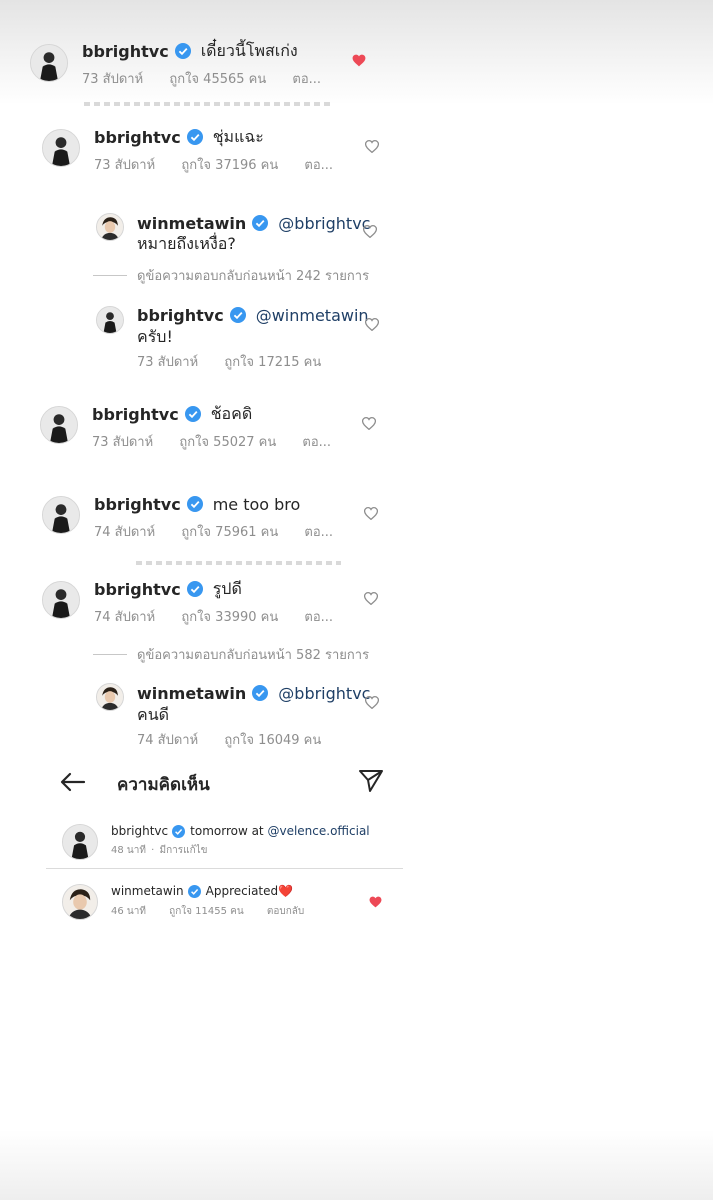  What do you see at coordinates (186, 243) in the screenshot?
I see `comment-text: หมายถึงเหงื่อ?` at bounding box center [186, 243].